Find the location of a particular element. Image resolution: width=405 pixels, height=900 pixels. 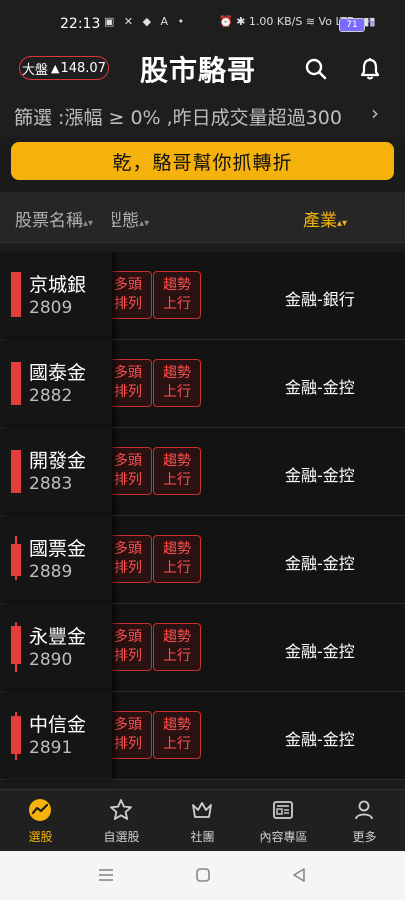

stock-name: 國票金 is located at coordinates (58, 549).